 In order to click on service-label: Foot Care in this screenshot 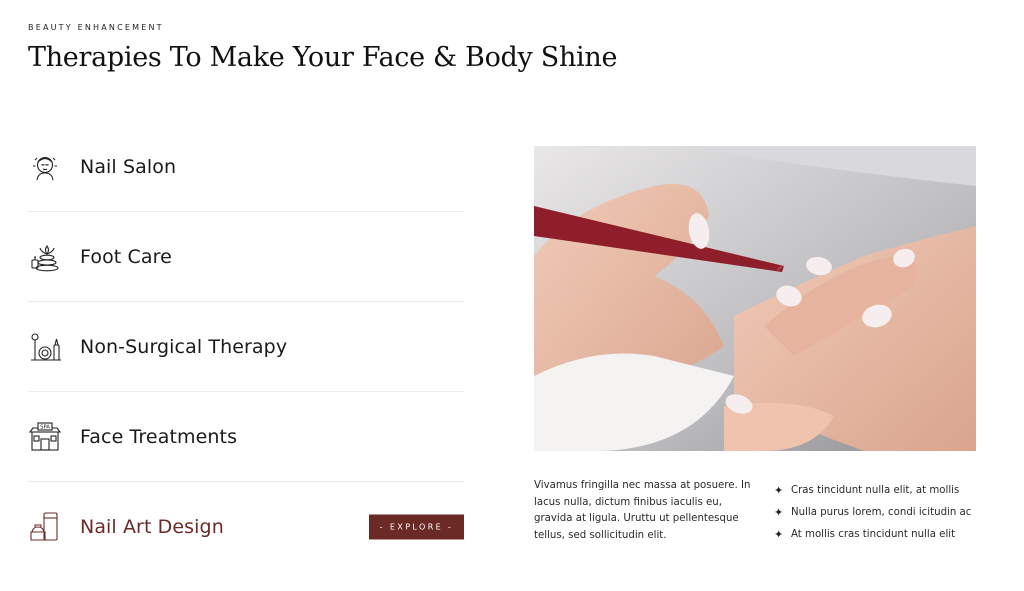, I will do `click(126, 256)`.